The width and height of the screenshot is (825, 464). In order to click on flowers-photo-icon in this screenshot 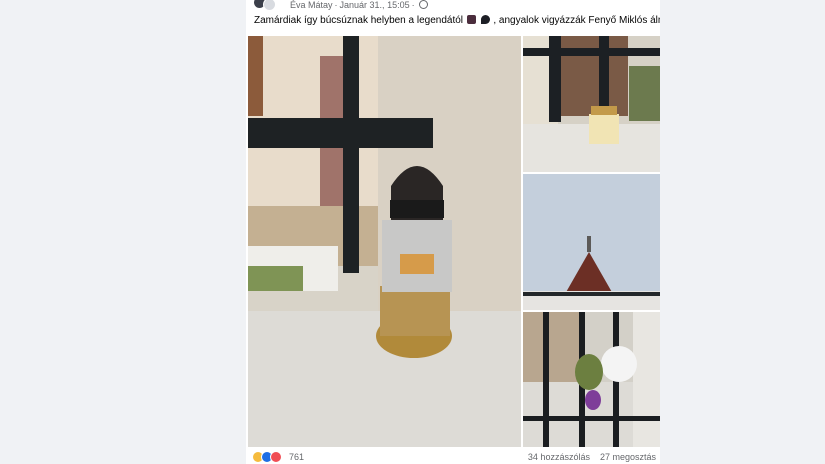, I will do `click(591, 379)`.